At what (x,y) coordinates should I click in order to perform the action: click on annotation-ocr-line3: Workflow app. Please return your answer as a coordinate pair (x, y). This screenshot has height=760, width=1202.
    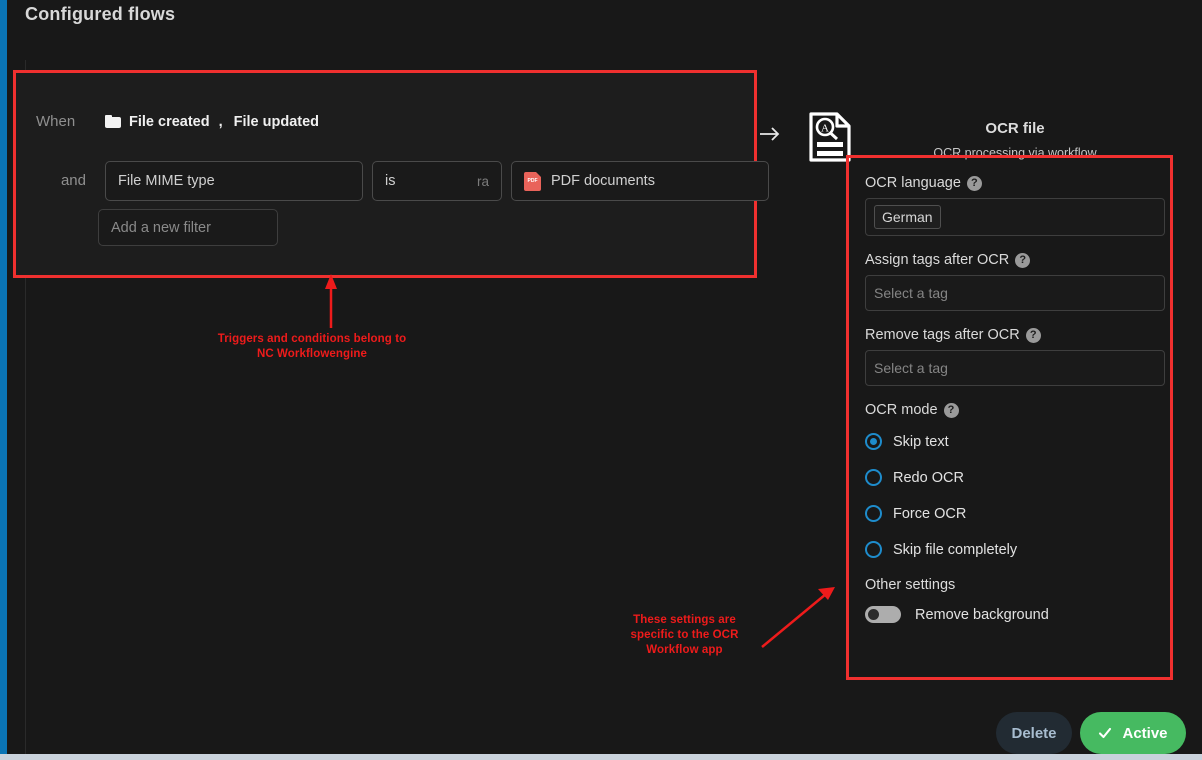
    Looking at the image, I should click on (684, 650).